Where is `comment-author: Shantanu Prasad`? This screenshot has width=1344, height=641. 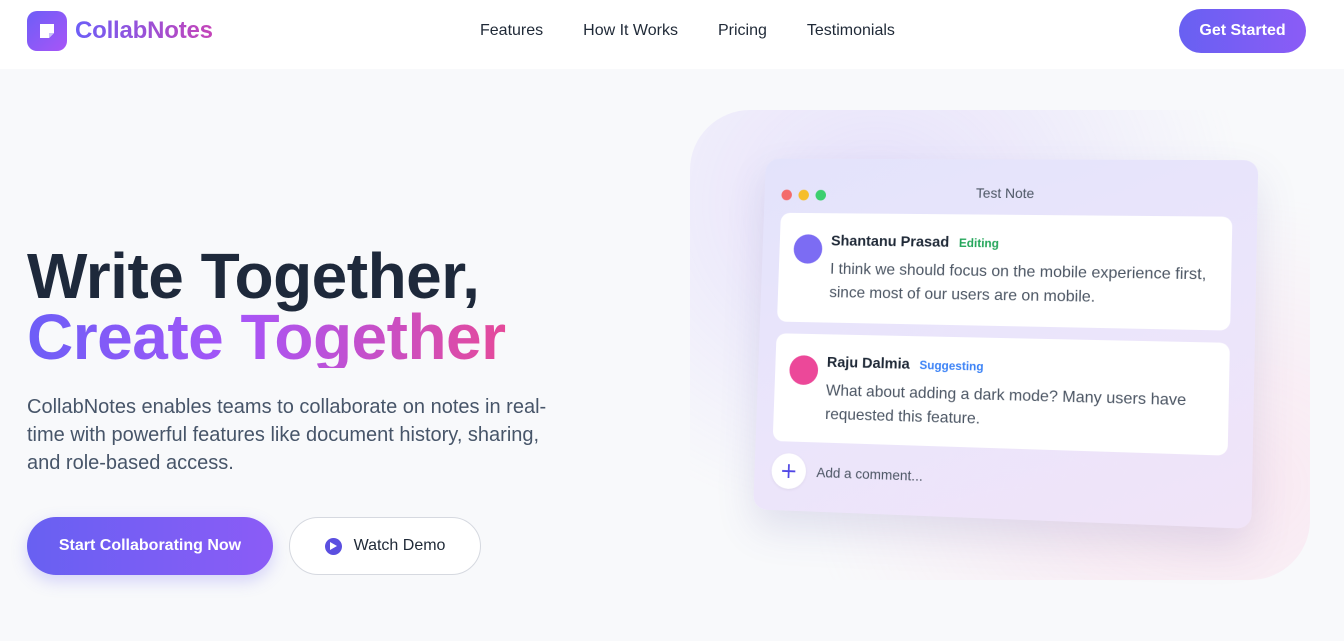 comment-author: Shantanu Prasad is located at coordinates (890, 241).